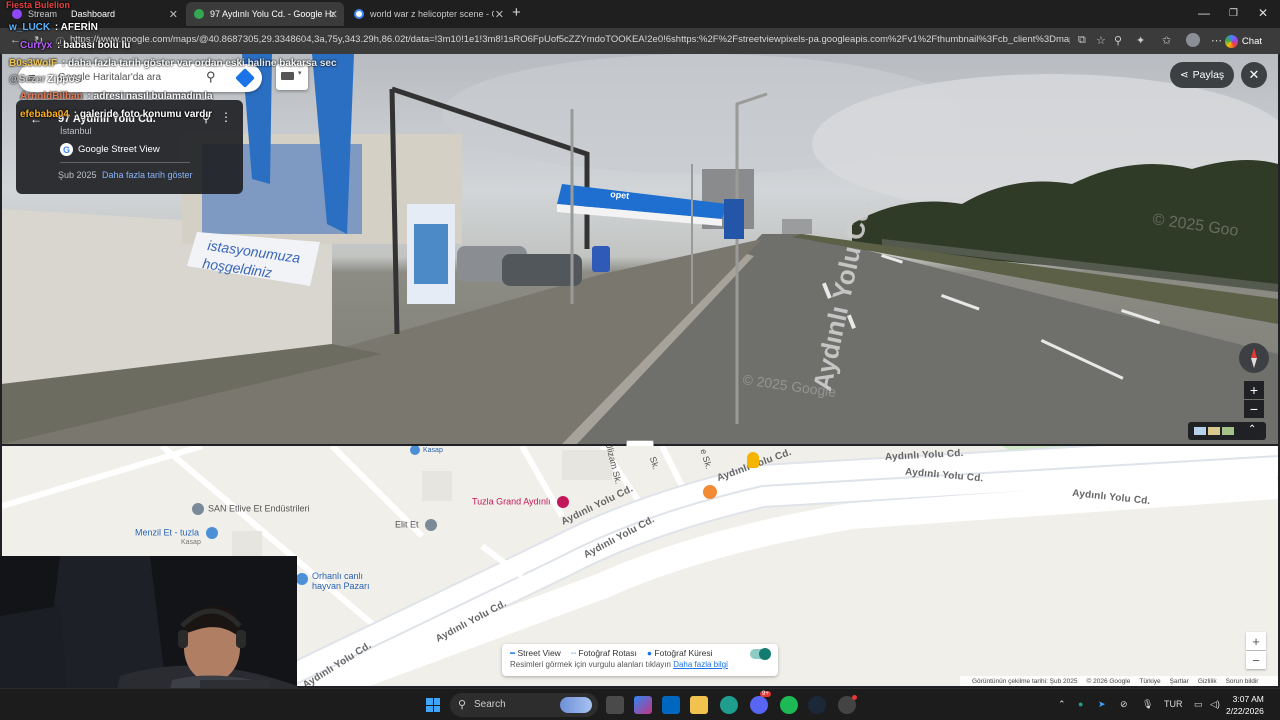 This screenshot has height=720, width=1280. I want to click on poi-category: Kasap, so click(191, 542).